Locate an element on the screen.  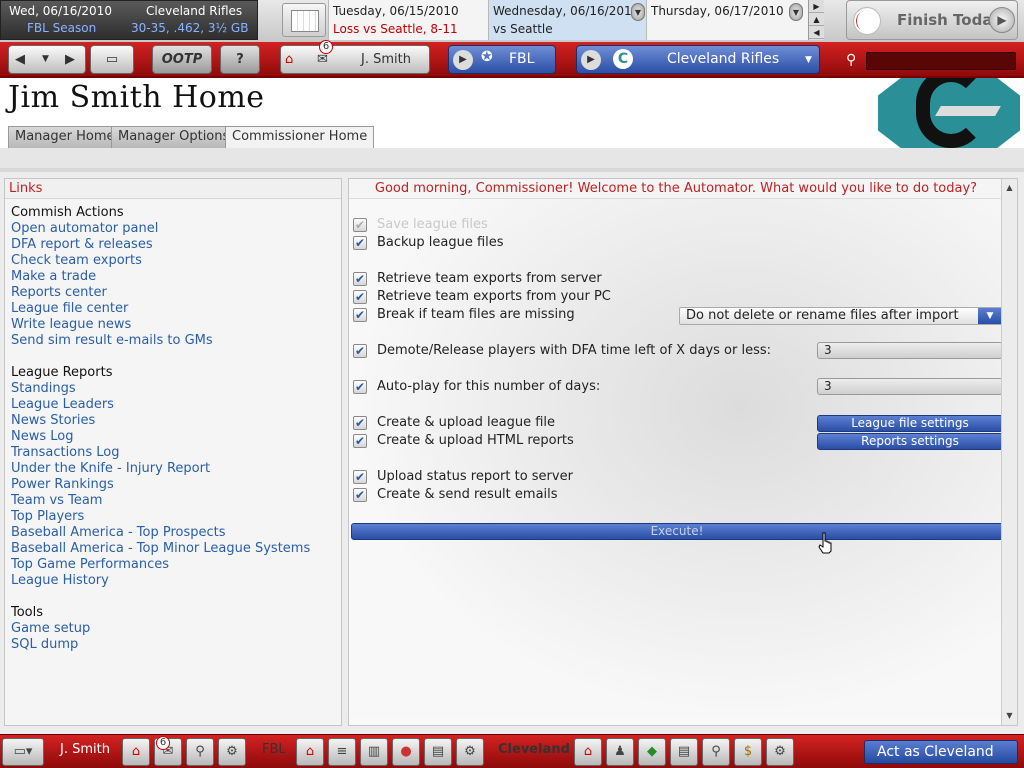
reports-settings-button: Reports settings is located at coordinates (910, 441).